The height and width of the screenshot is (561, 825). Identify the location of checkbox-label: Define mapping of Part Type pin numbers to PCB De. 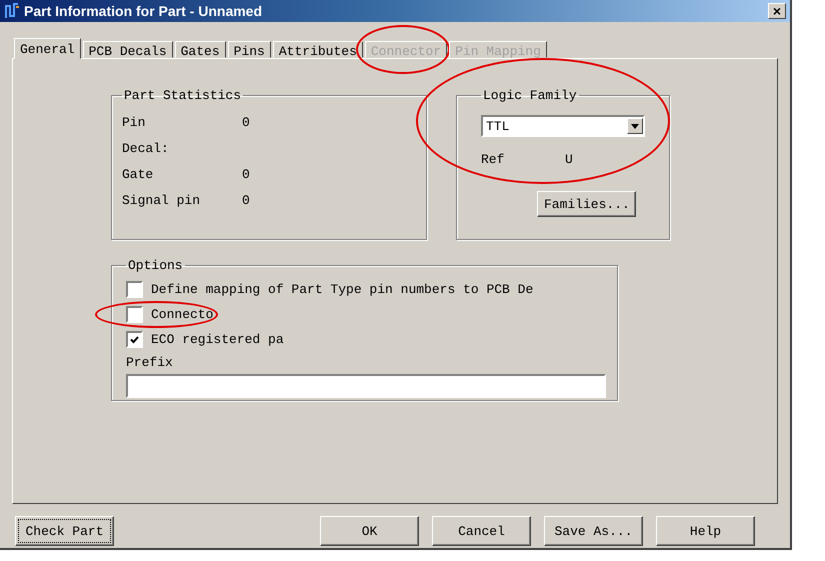
(342, 289).